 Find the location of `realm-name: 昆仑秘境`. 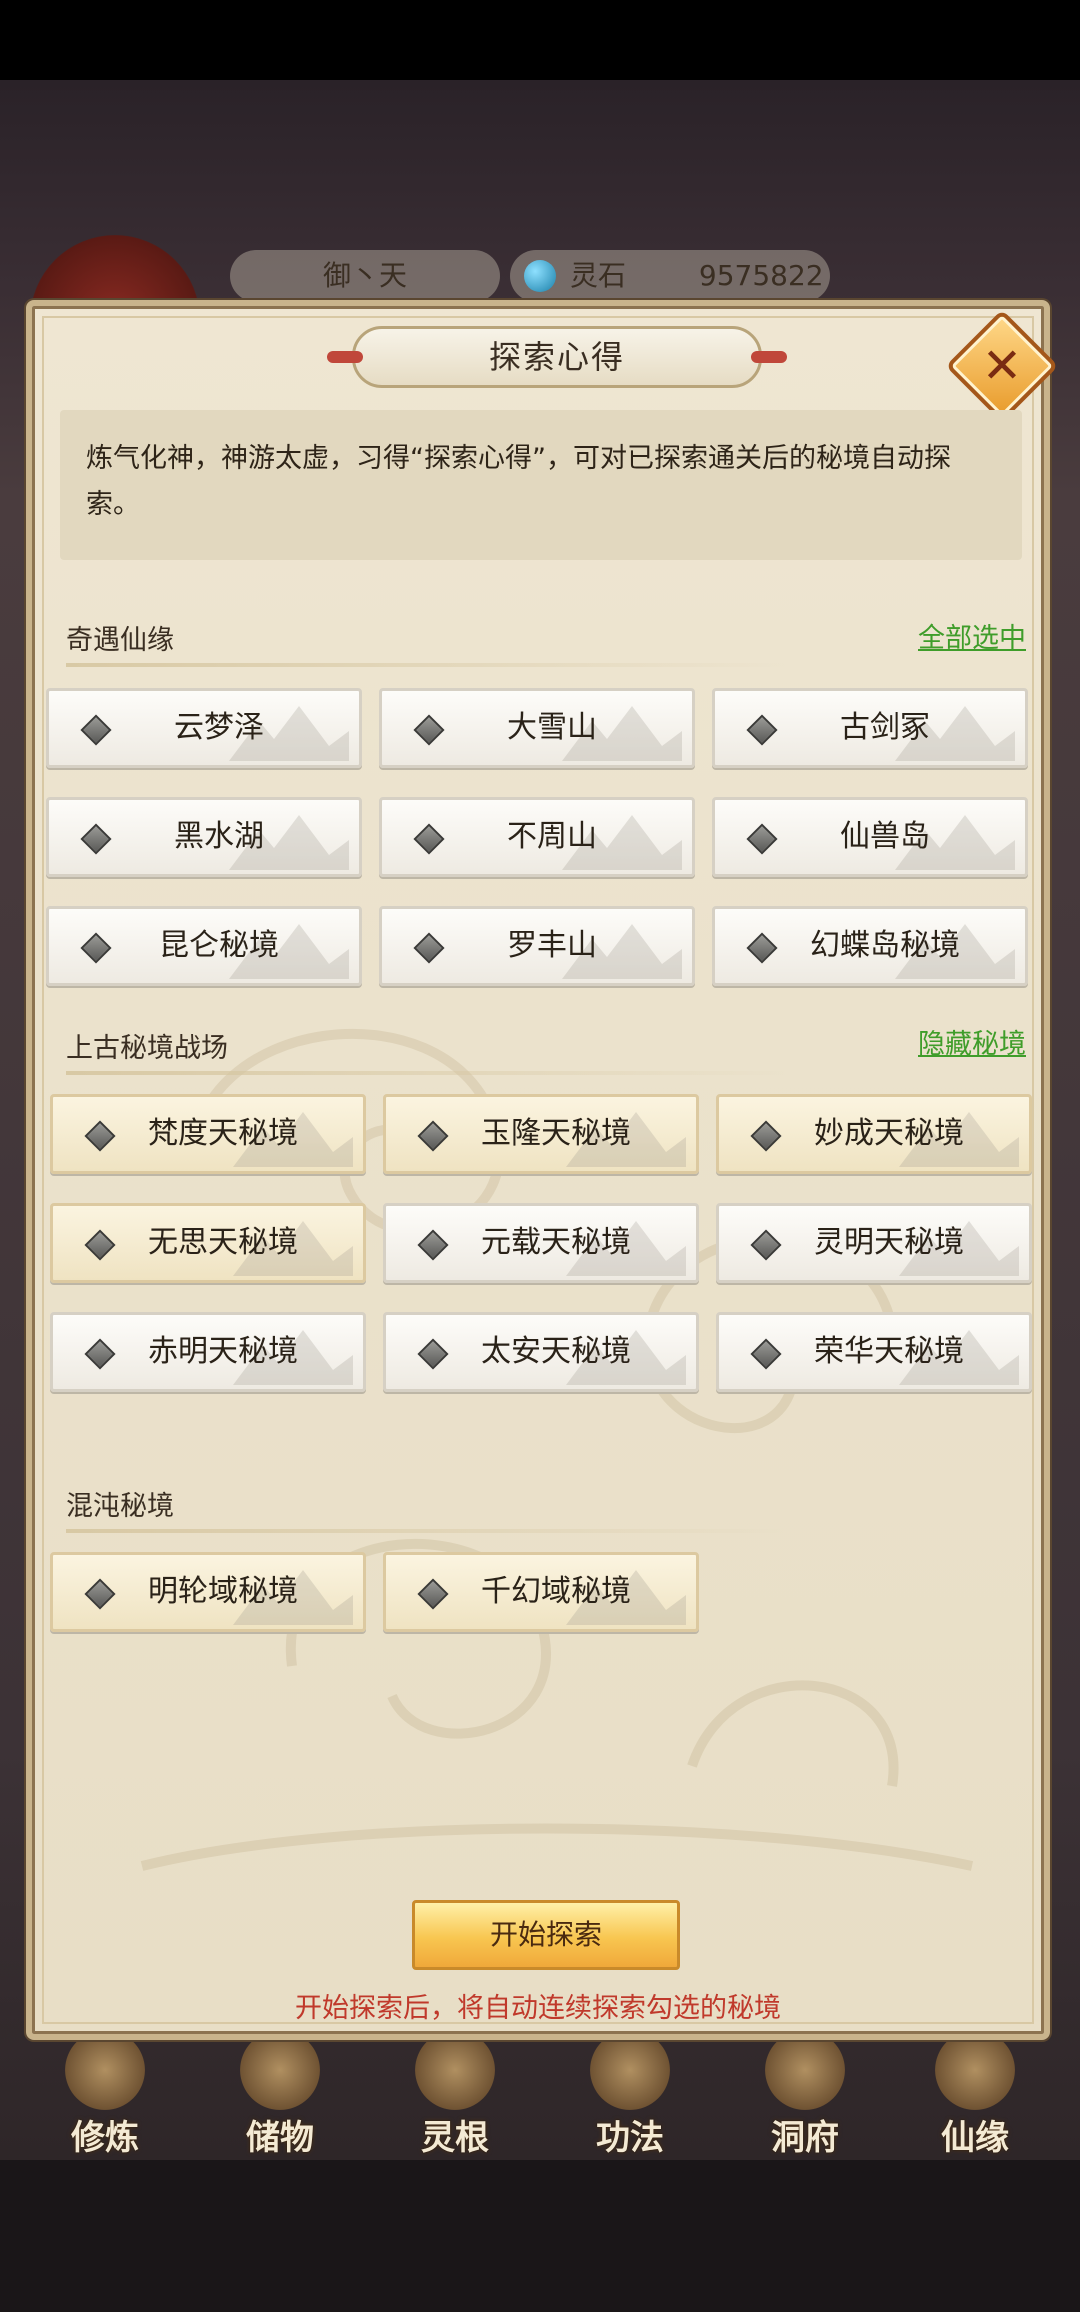

realm-name: 昆仑秘境 is located at coordinates (219, 945).